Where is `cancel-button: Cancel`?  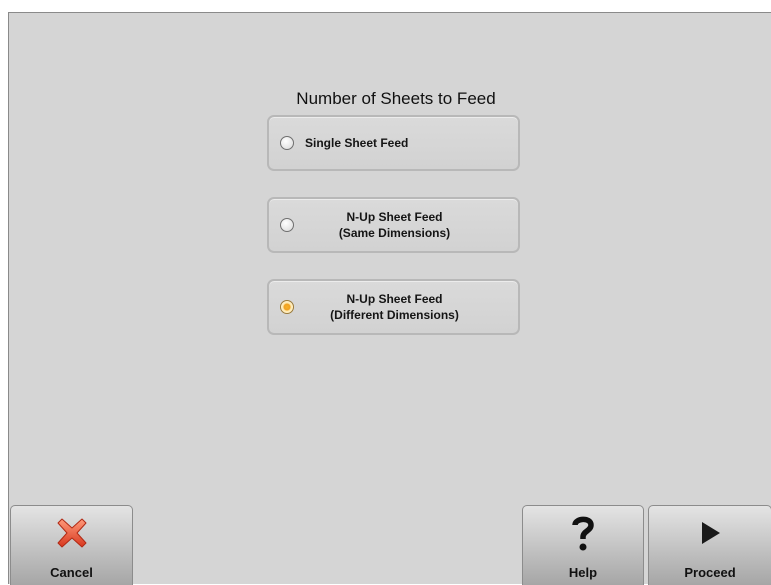 cancel-button: Cancel is located at coordinates (71, 545).